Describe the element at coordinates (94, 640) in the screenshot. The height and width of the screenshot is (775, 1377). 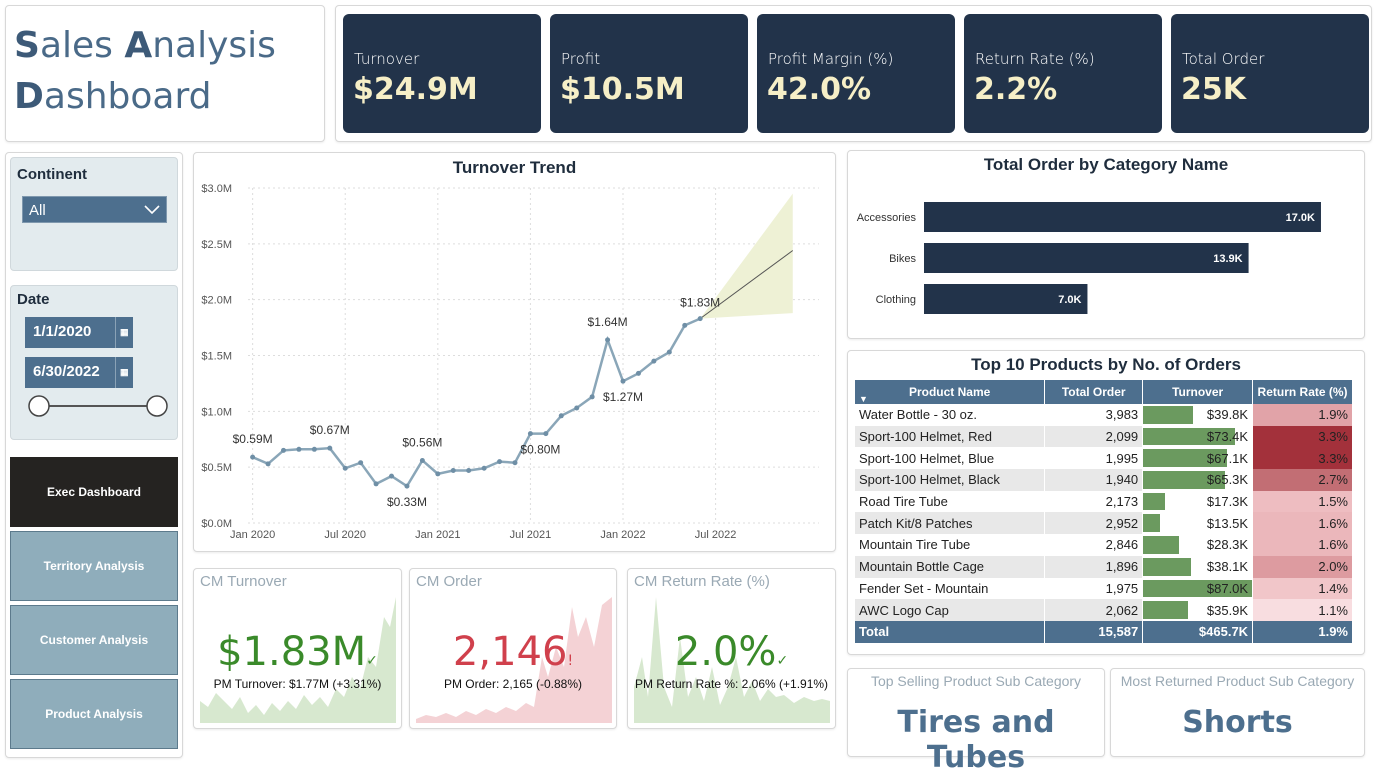
I see `nav-customer-analysis: Customer Analysis` at that location.